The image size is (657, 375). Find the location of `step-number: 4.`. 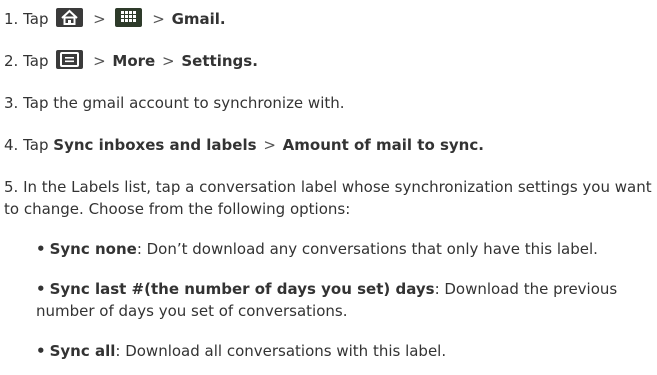

step-number: 4. is located at coordinates (11, 145).